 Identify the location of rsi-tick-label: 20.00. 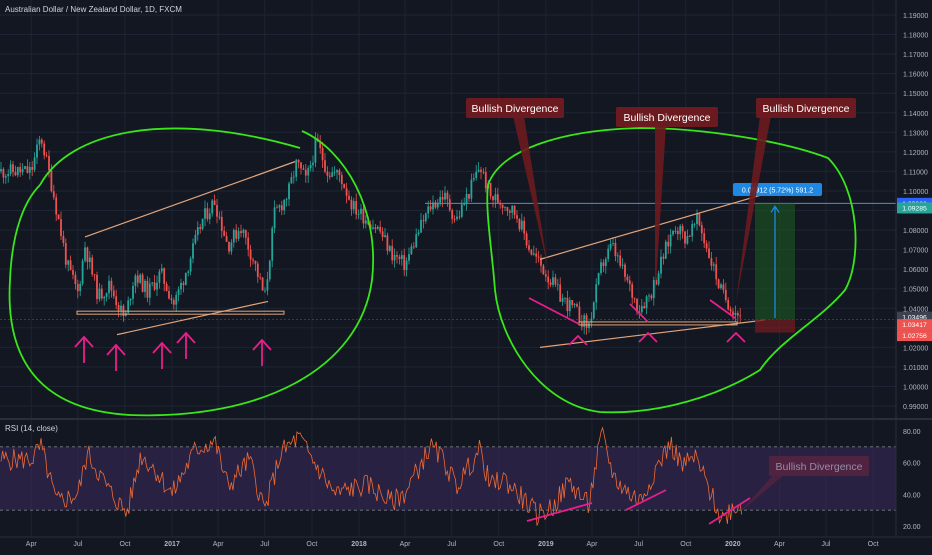
(912, 527).